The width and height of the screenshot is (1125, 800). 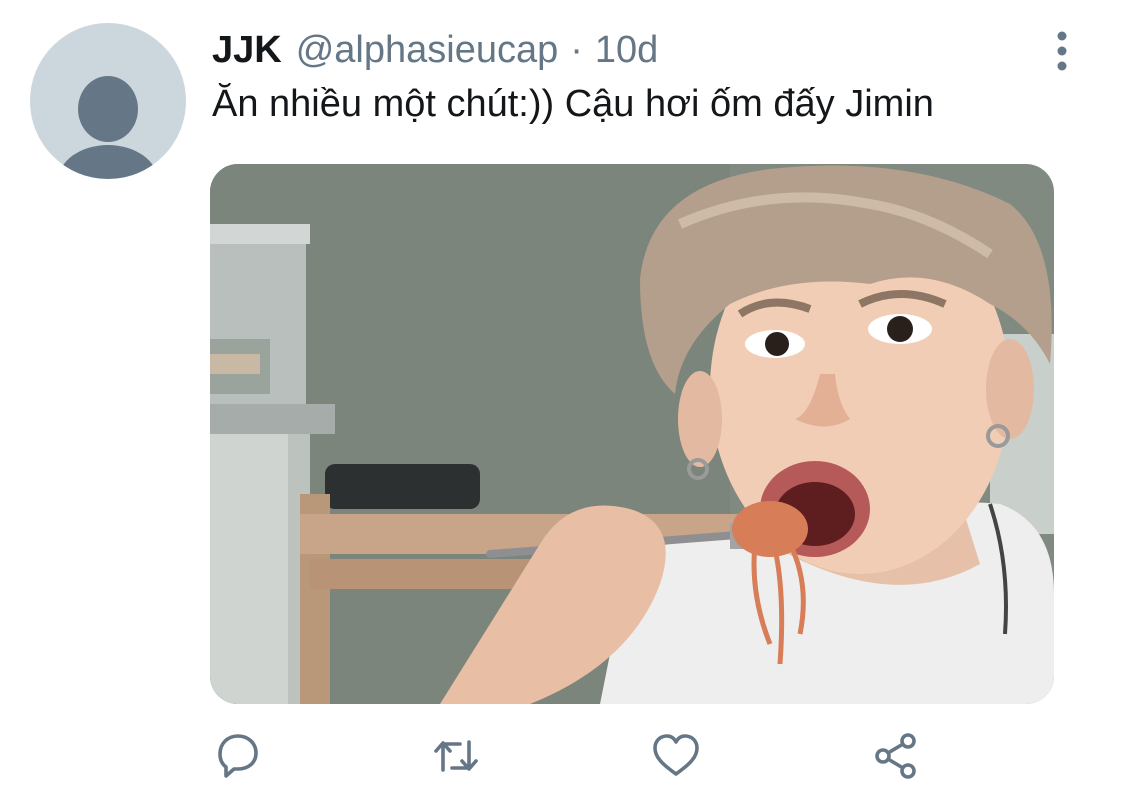 I want to click on share-button, so click(x=896, y=756).